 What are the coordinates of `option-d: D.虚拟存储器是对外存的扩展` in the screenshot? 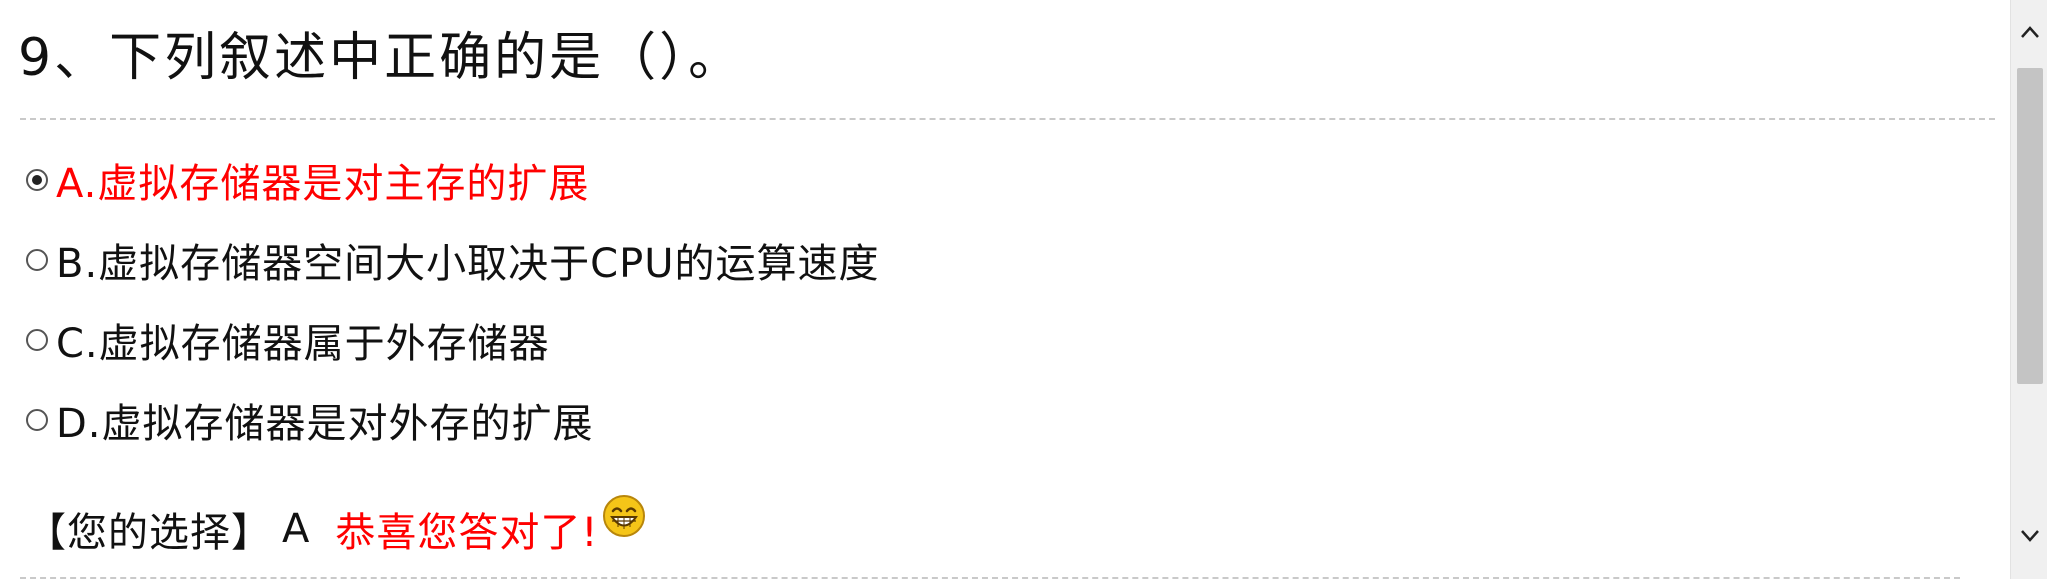 It's located at (310, 420).